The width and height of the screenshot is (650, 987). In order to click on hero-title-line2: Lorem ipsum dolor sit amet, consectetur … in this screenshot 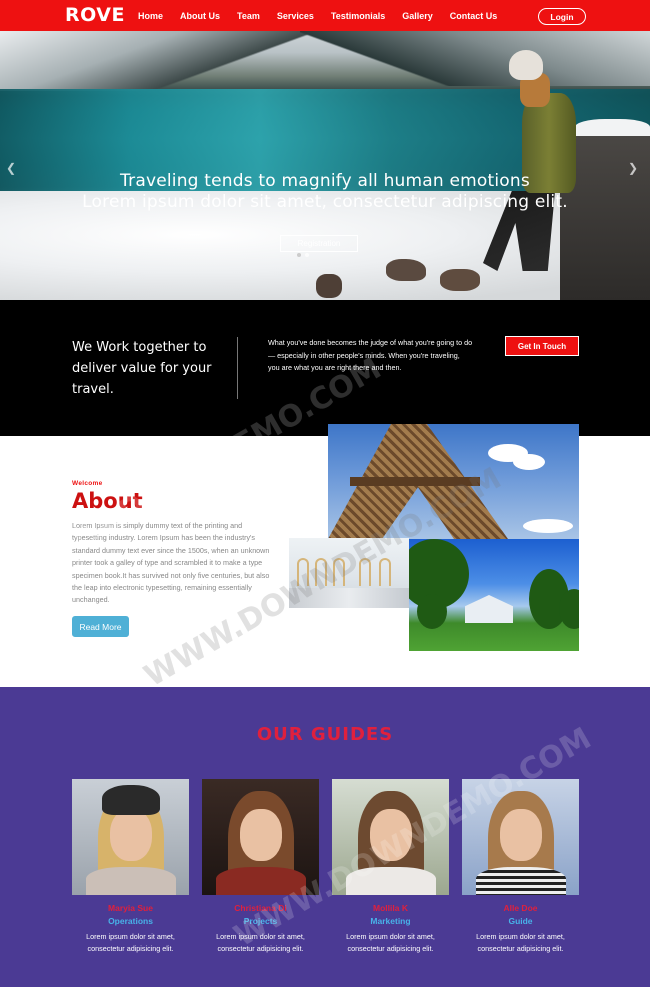, I will do `click(325, 202)`.